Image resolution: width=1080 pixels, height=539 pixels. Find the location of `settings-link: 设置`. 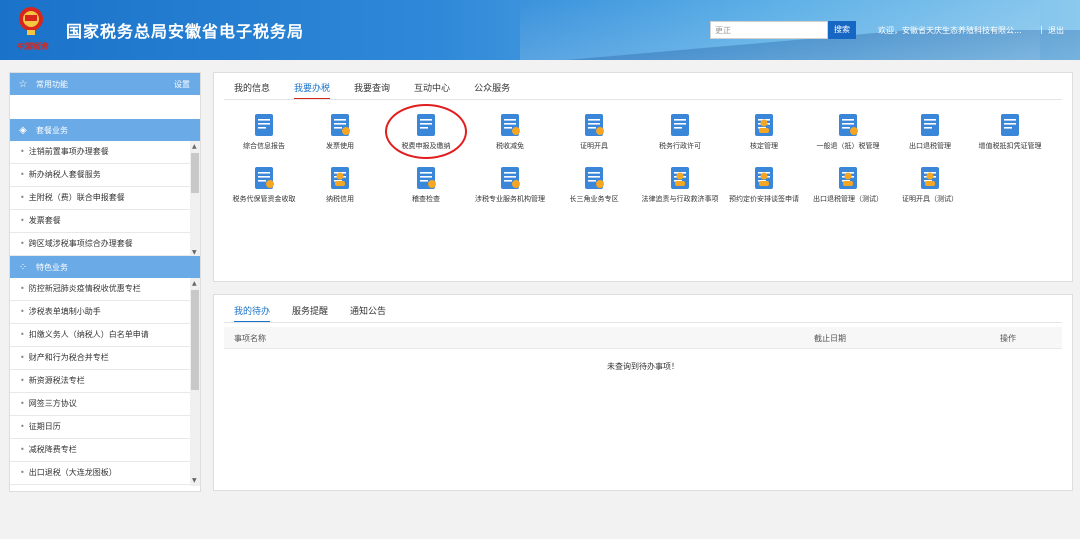

settings-link: 设置 is located at coordinates (182, 84).